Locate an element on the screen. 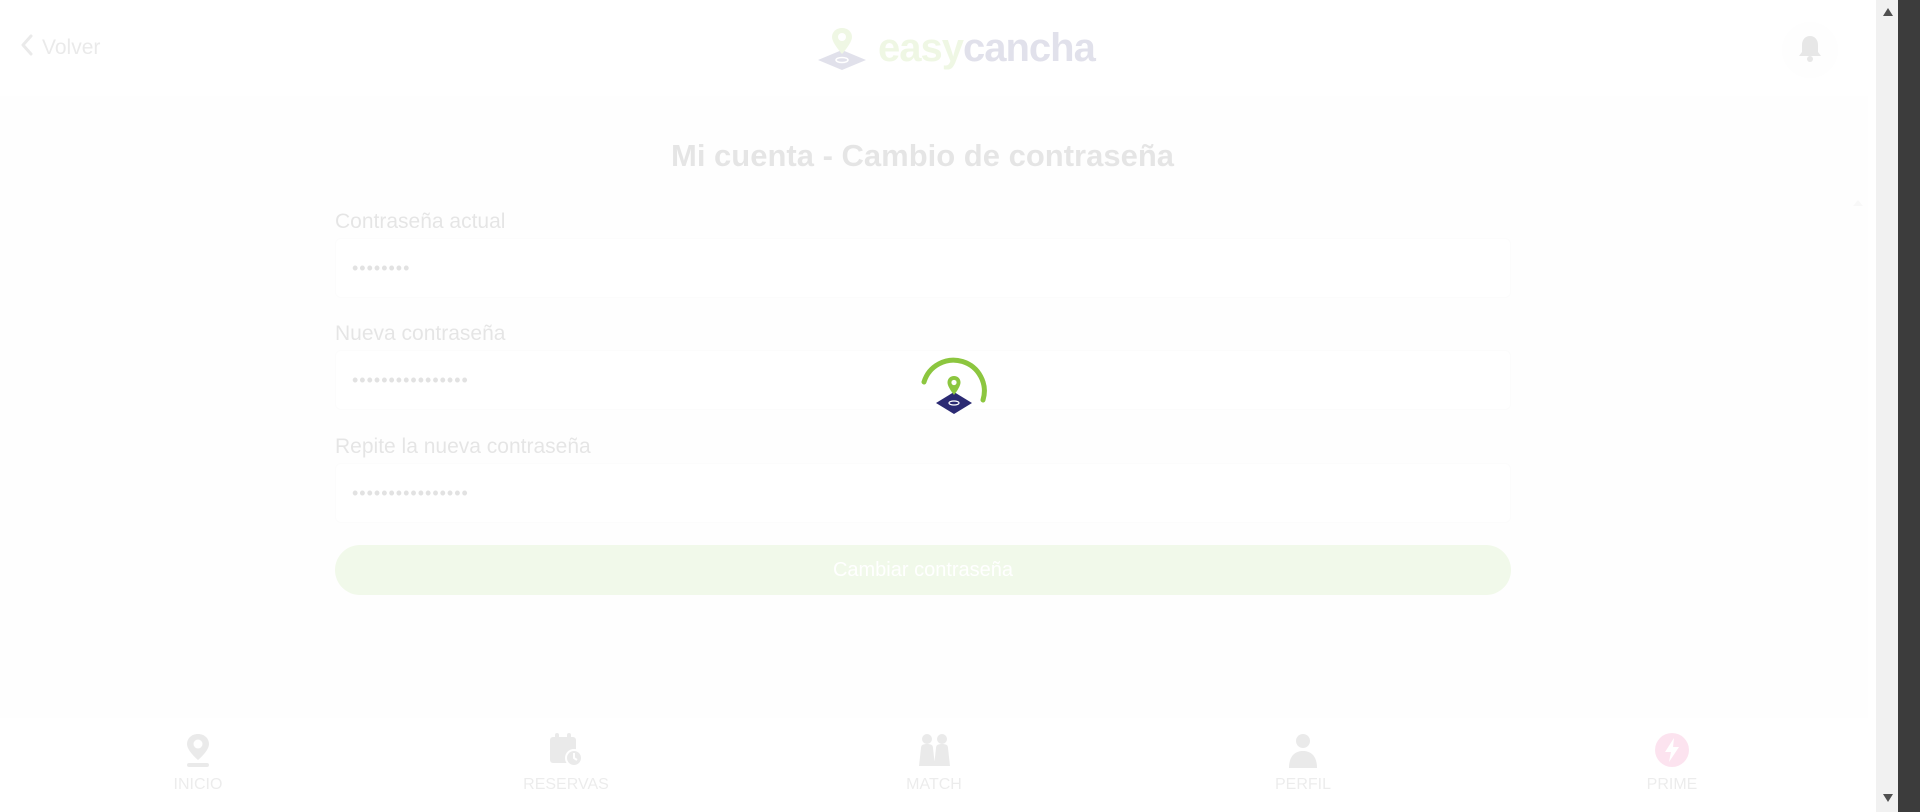  nav-item-prime: PRIME is located at coordinates (1672, 761).